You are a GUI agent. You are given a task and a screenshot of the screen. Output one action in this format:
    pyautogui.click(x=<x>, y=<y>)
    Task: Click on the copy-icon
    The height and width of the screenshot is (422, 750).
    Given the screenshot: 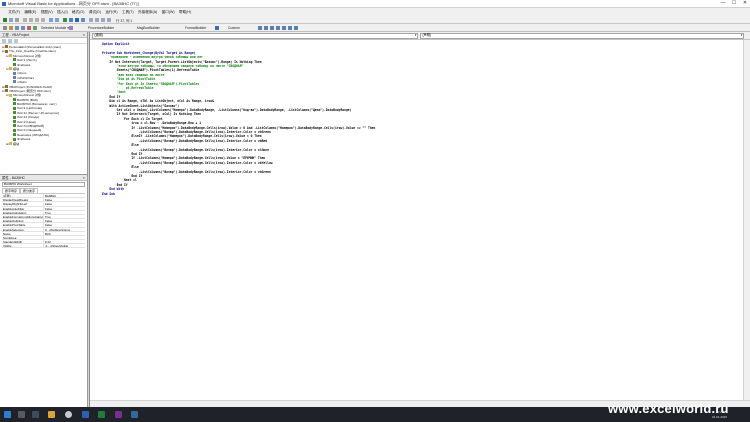 What is the action you would take?
    pyautogui.click(x=31, y=19)
    